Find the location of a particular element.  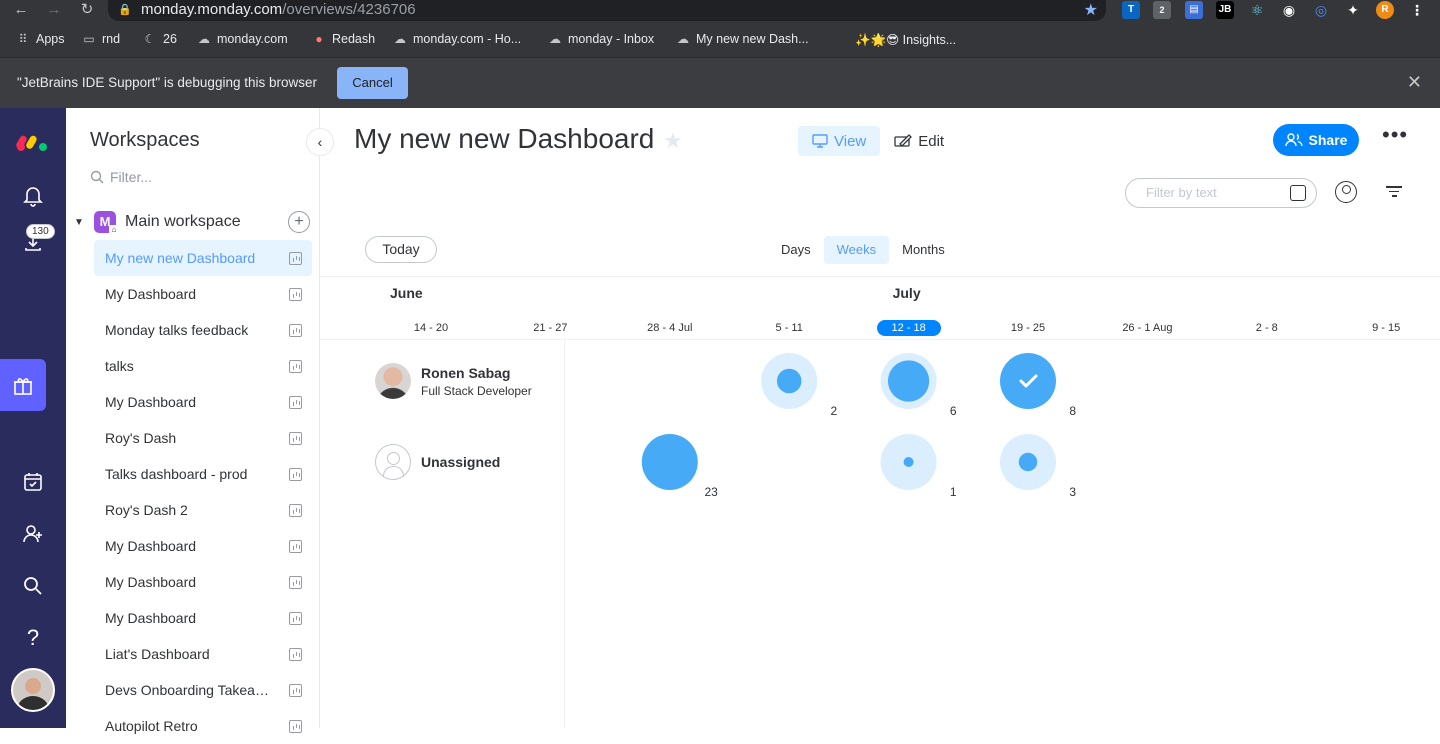

sidebar-dashboard-item: Roy's Dash is located at coordinates (203, 438).